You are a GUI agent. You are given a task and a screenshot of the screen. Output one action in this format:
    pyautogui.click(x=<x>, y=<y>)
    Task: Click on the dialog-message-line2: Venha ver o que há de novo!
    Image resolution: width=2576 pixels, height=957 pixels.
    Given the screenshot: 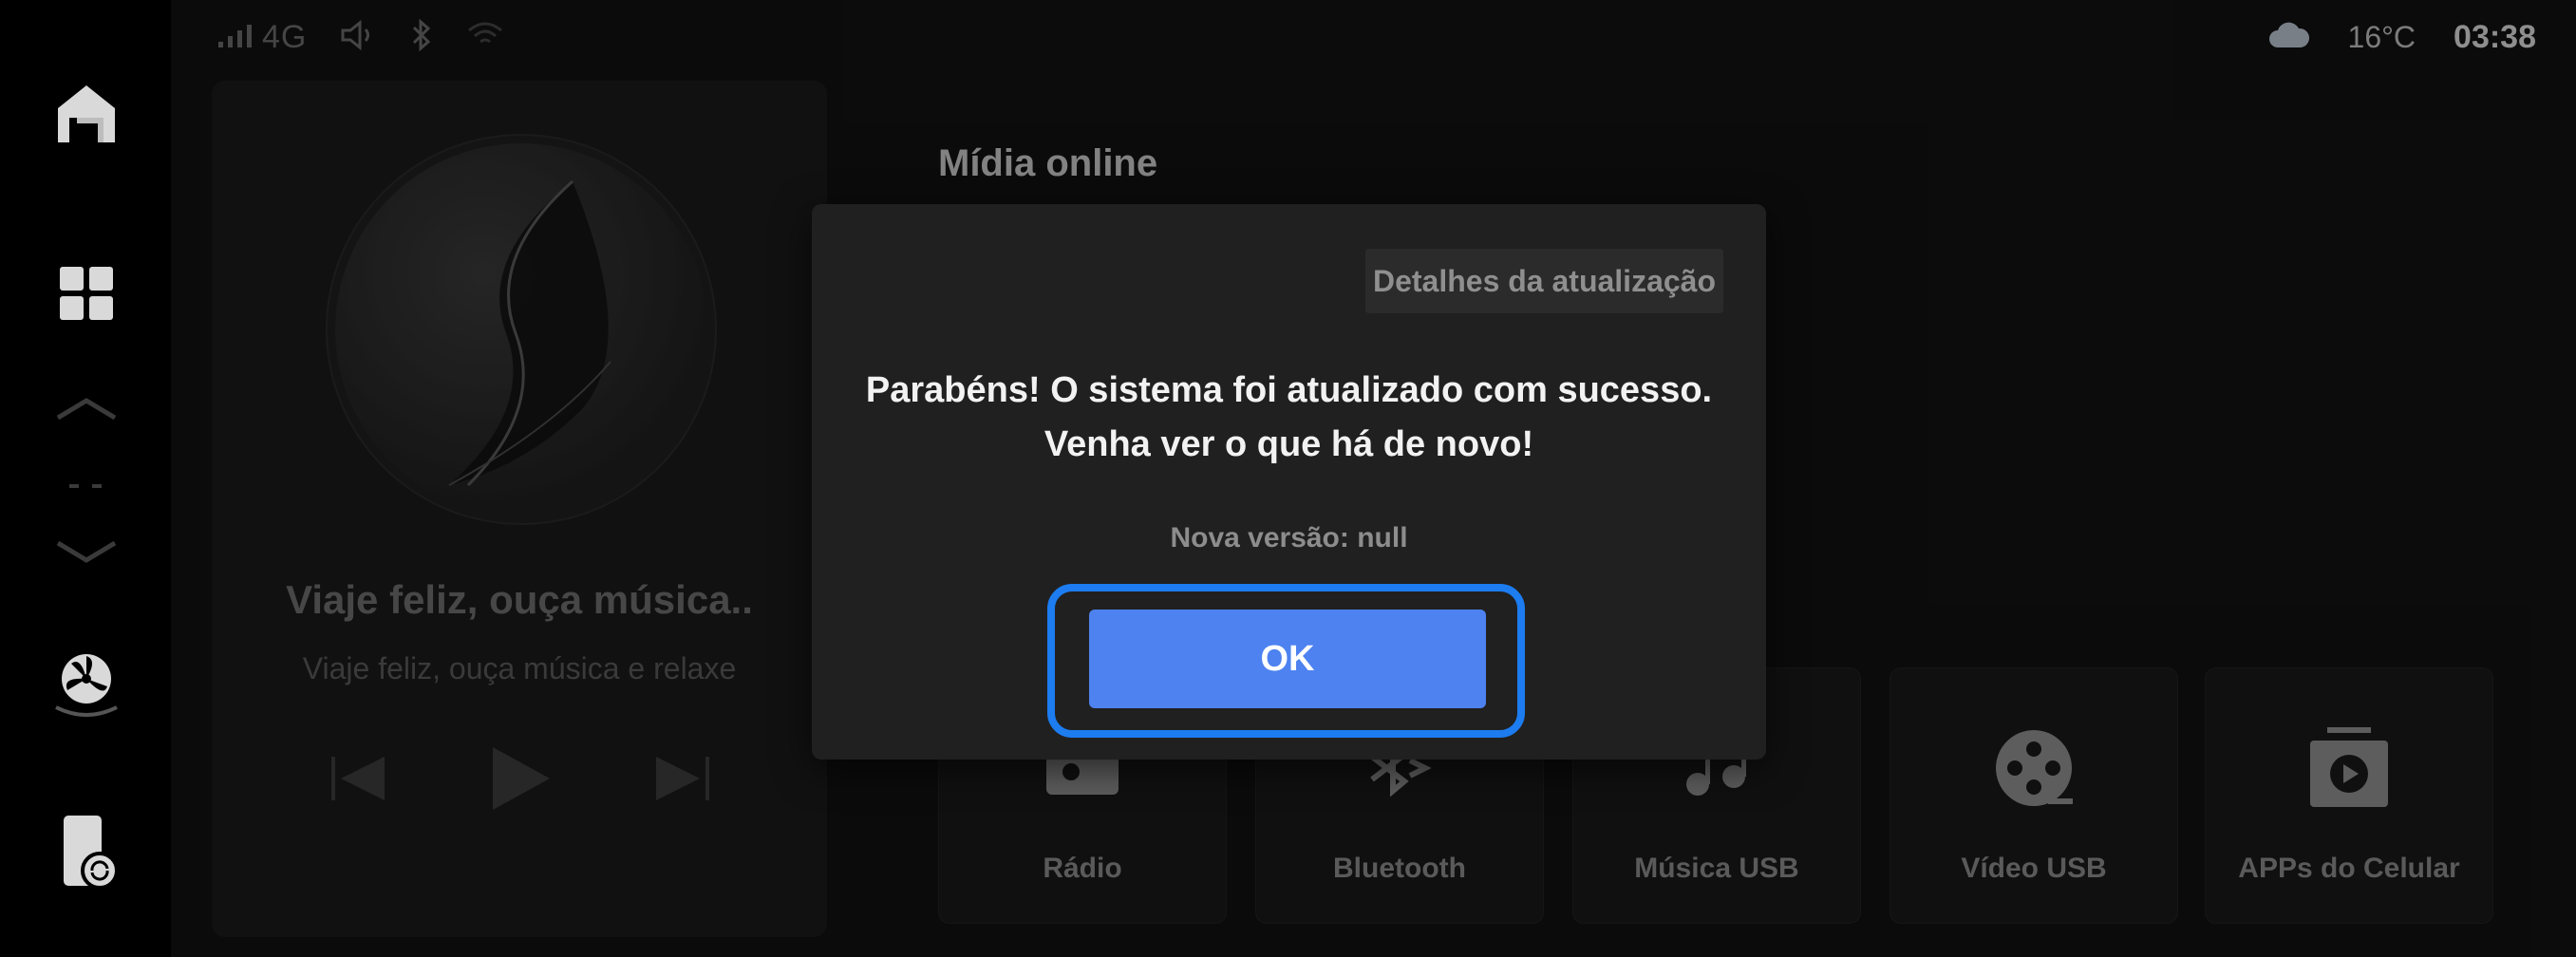 What is the action you would take?
    pyautogui.click(x=1289, y=444)
    